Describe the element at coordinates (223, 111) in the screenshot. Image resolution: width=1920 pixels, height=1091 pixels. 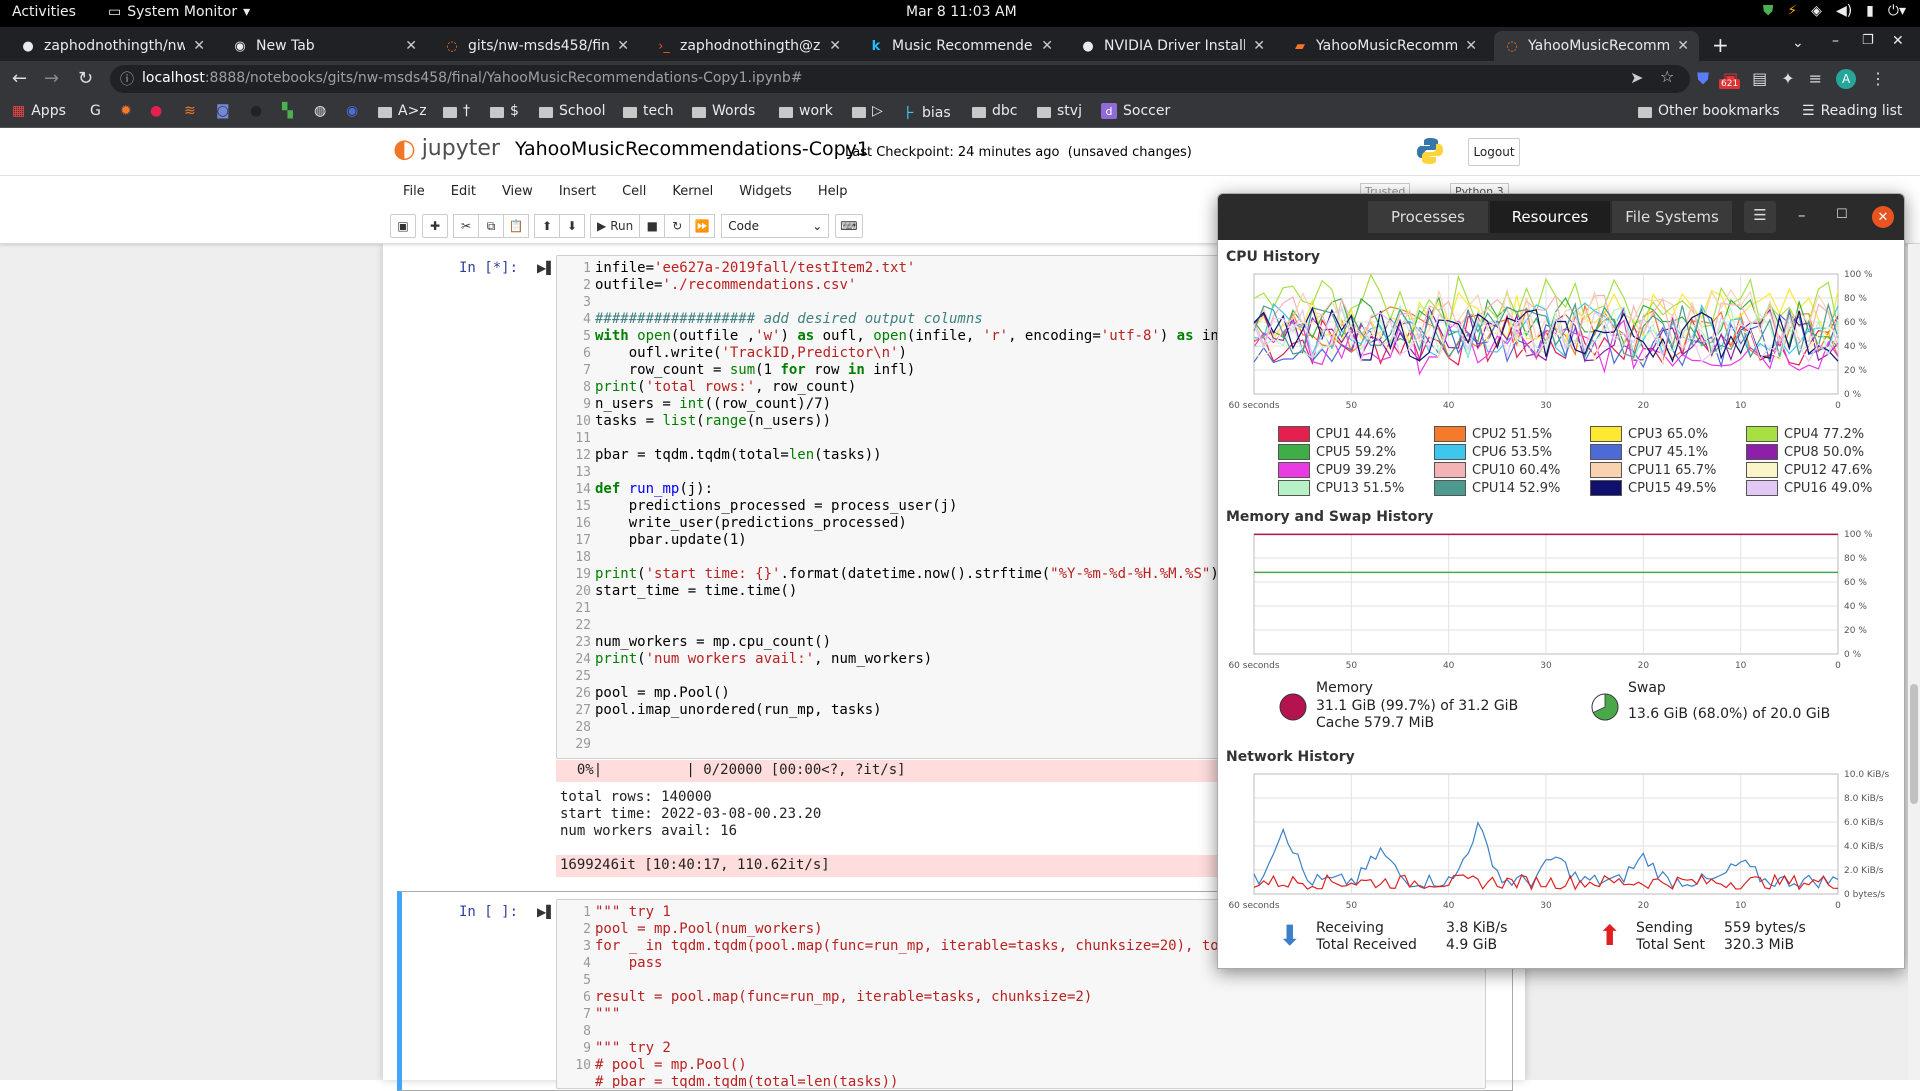
I see `bookmark-discord: ◙` at that location.